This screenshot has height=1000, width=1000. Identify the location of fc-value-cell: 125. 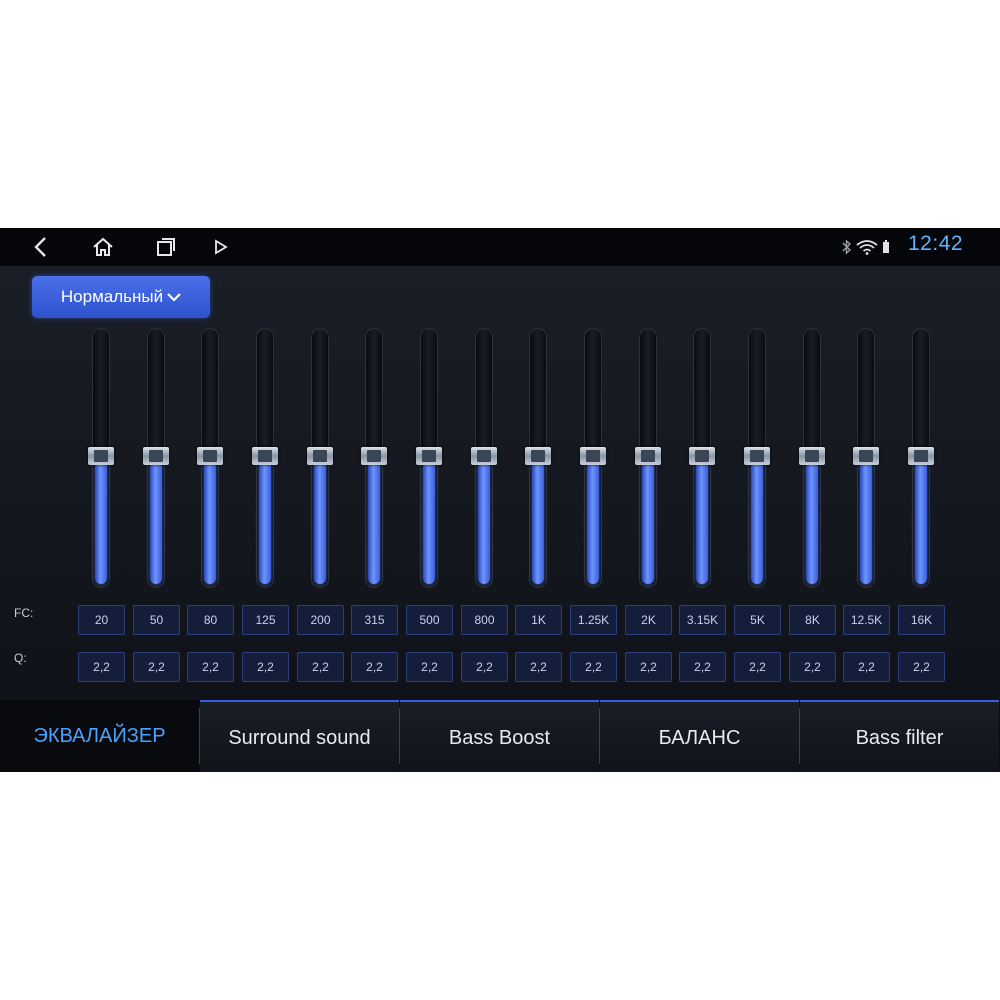
(265, 620).